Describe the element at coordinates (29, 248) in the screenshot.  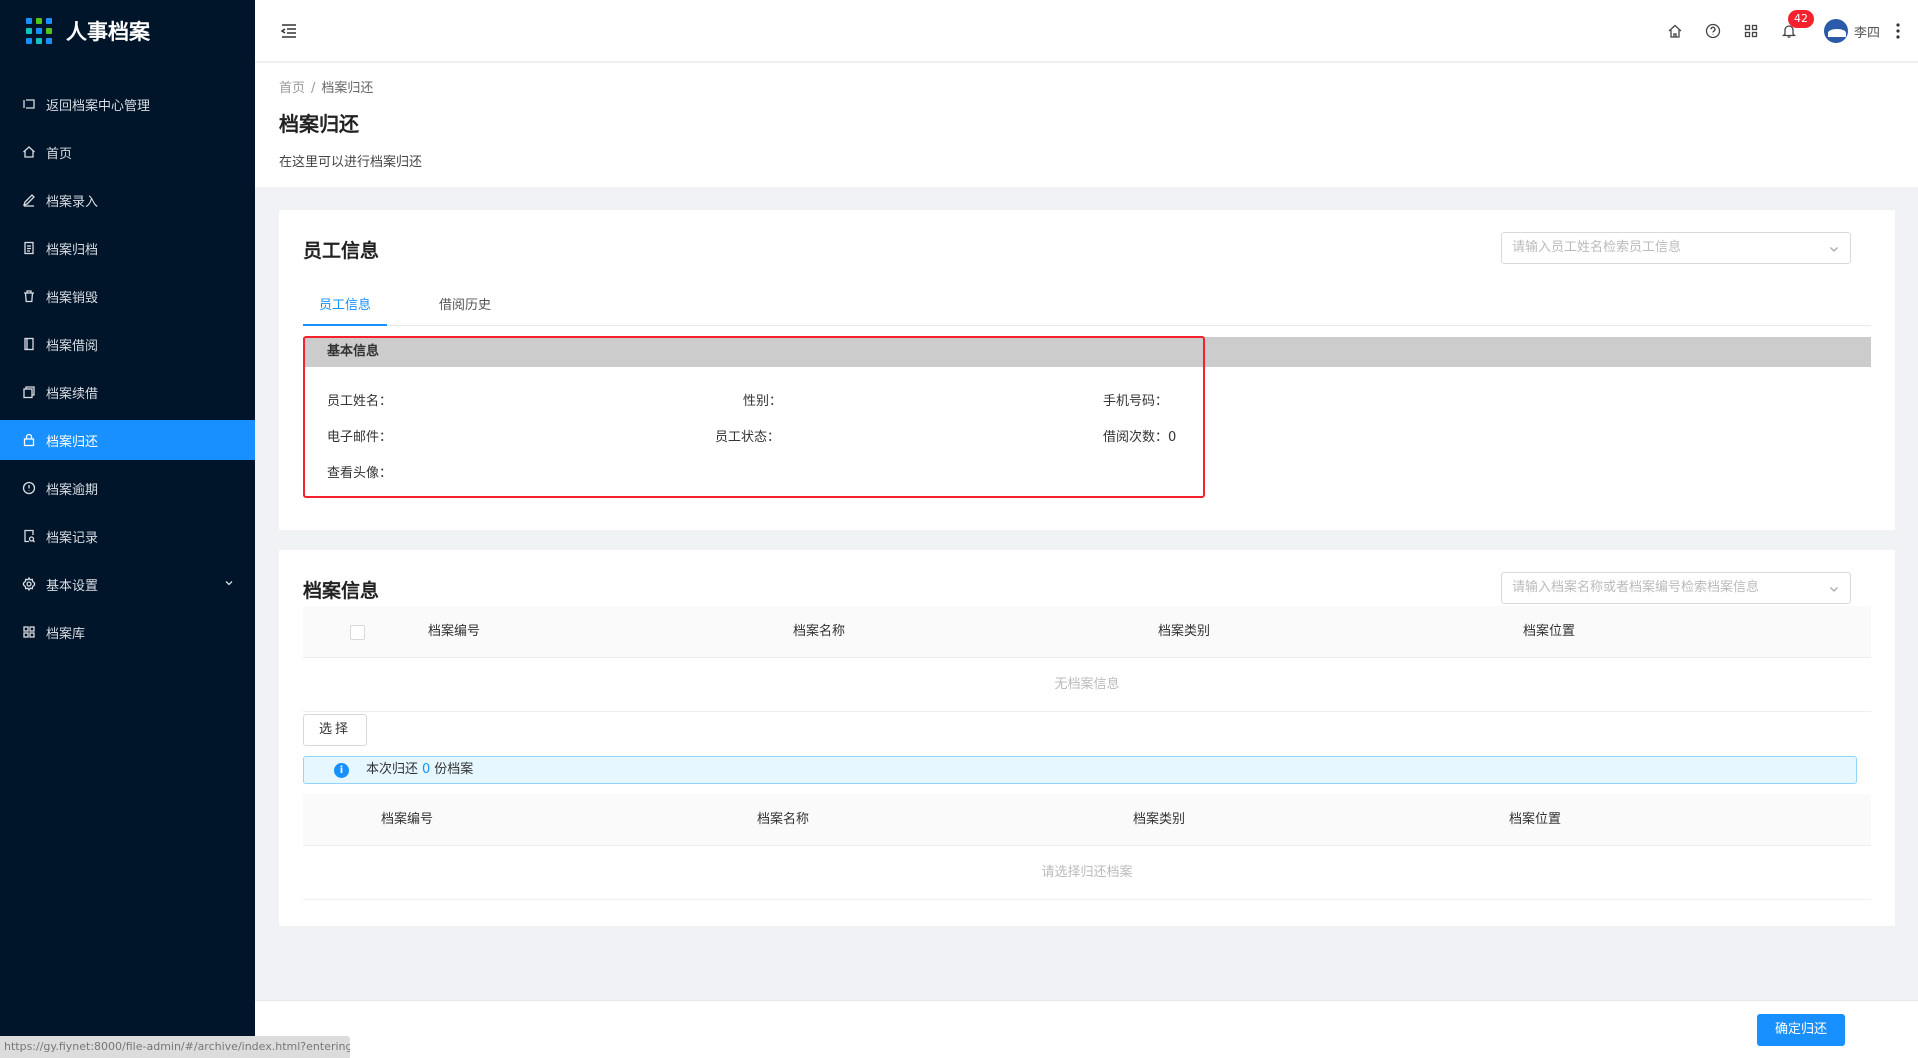
I see `file-icon` at that location.